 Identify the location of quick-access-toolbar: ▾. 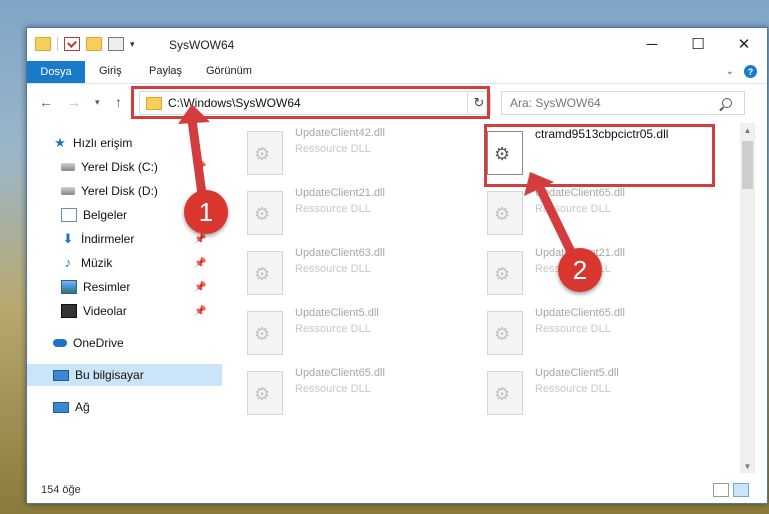
(85, 44).